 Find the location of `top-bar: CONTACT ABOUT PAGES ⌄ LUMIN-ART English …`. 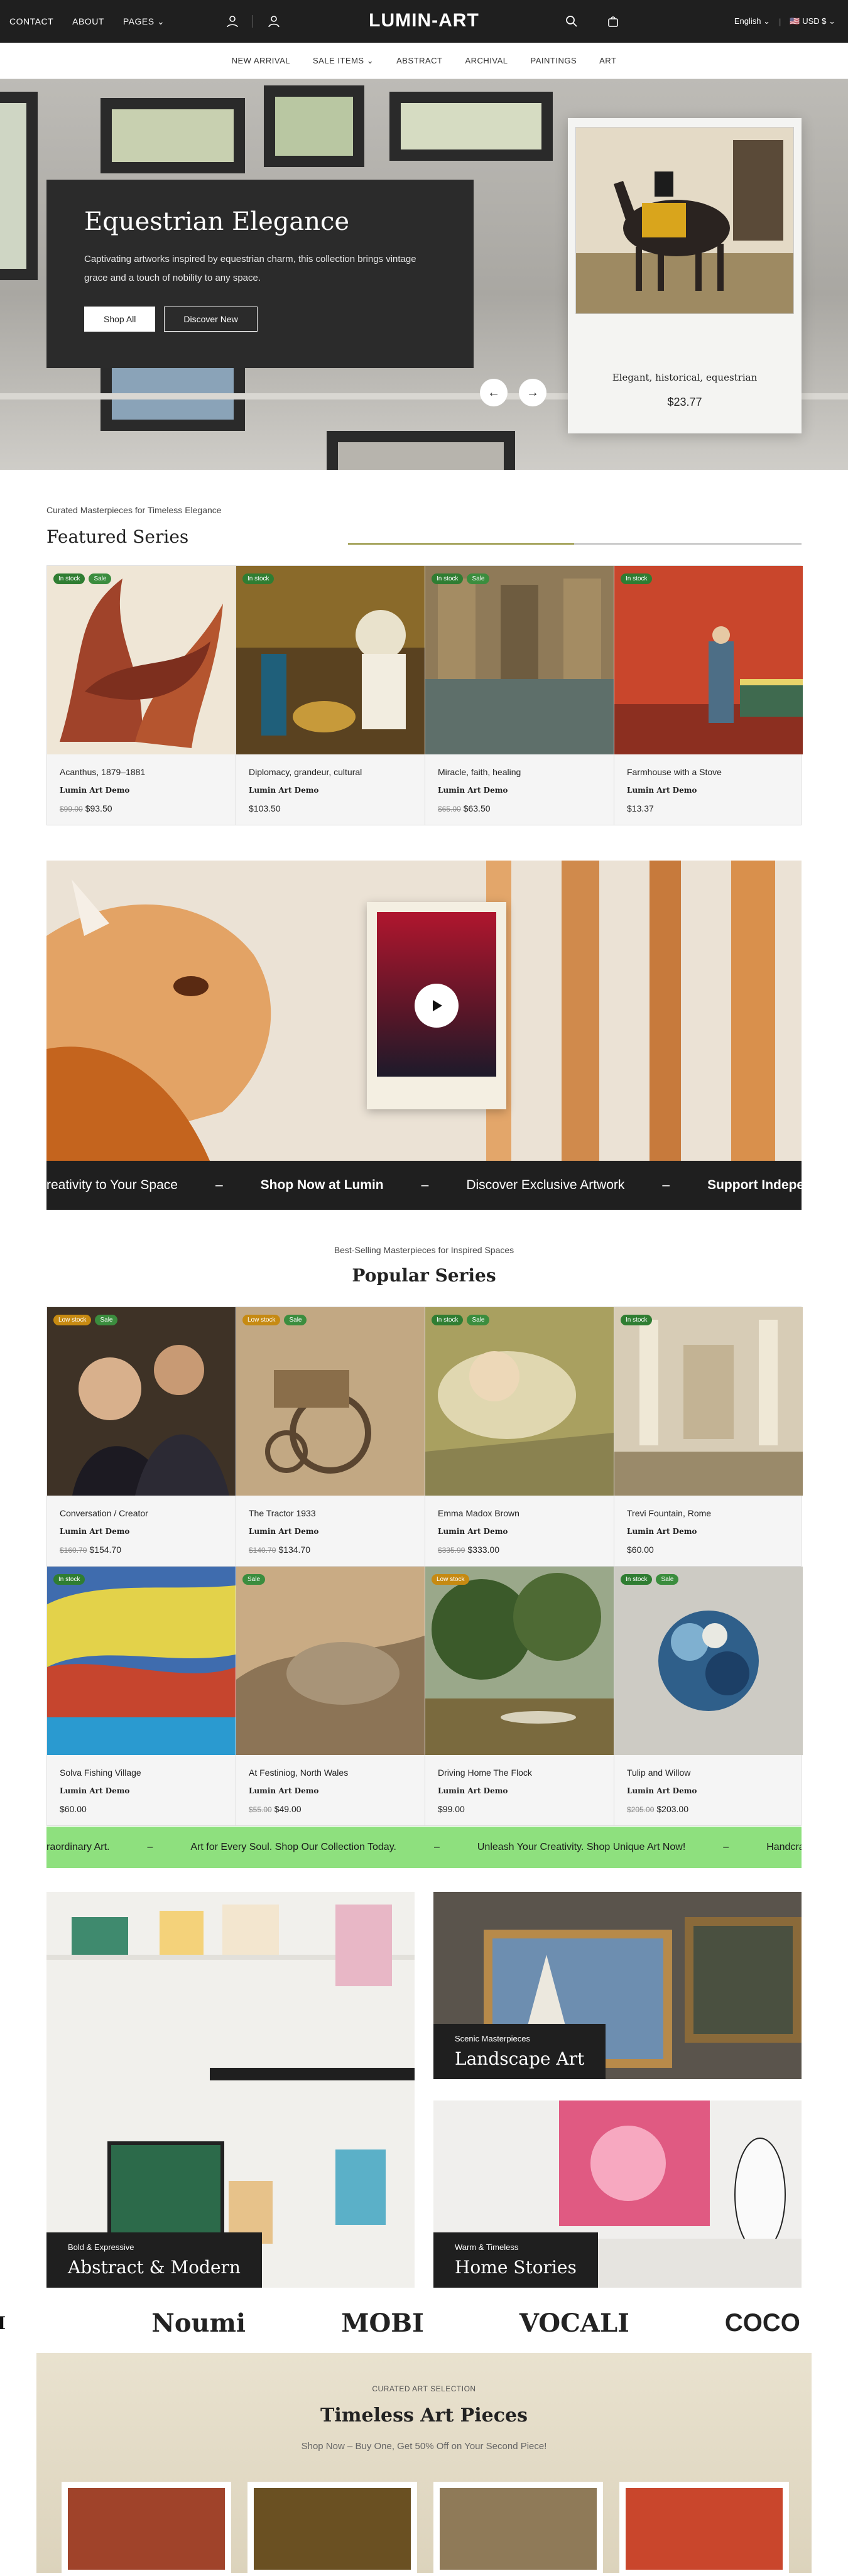

top-bar: CONTACT ABOUT PAGES ⌄ LUMIN-ART English … is located at coordinates (424, 22).